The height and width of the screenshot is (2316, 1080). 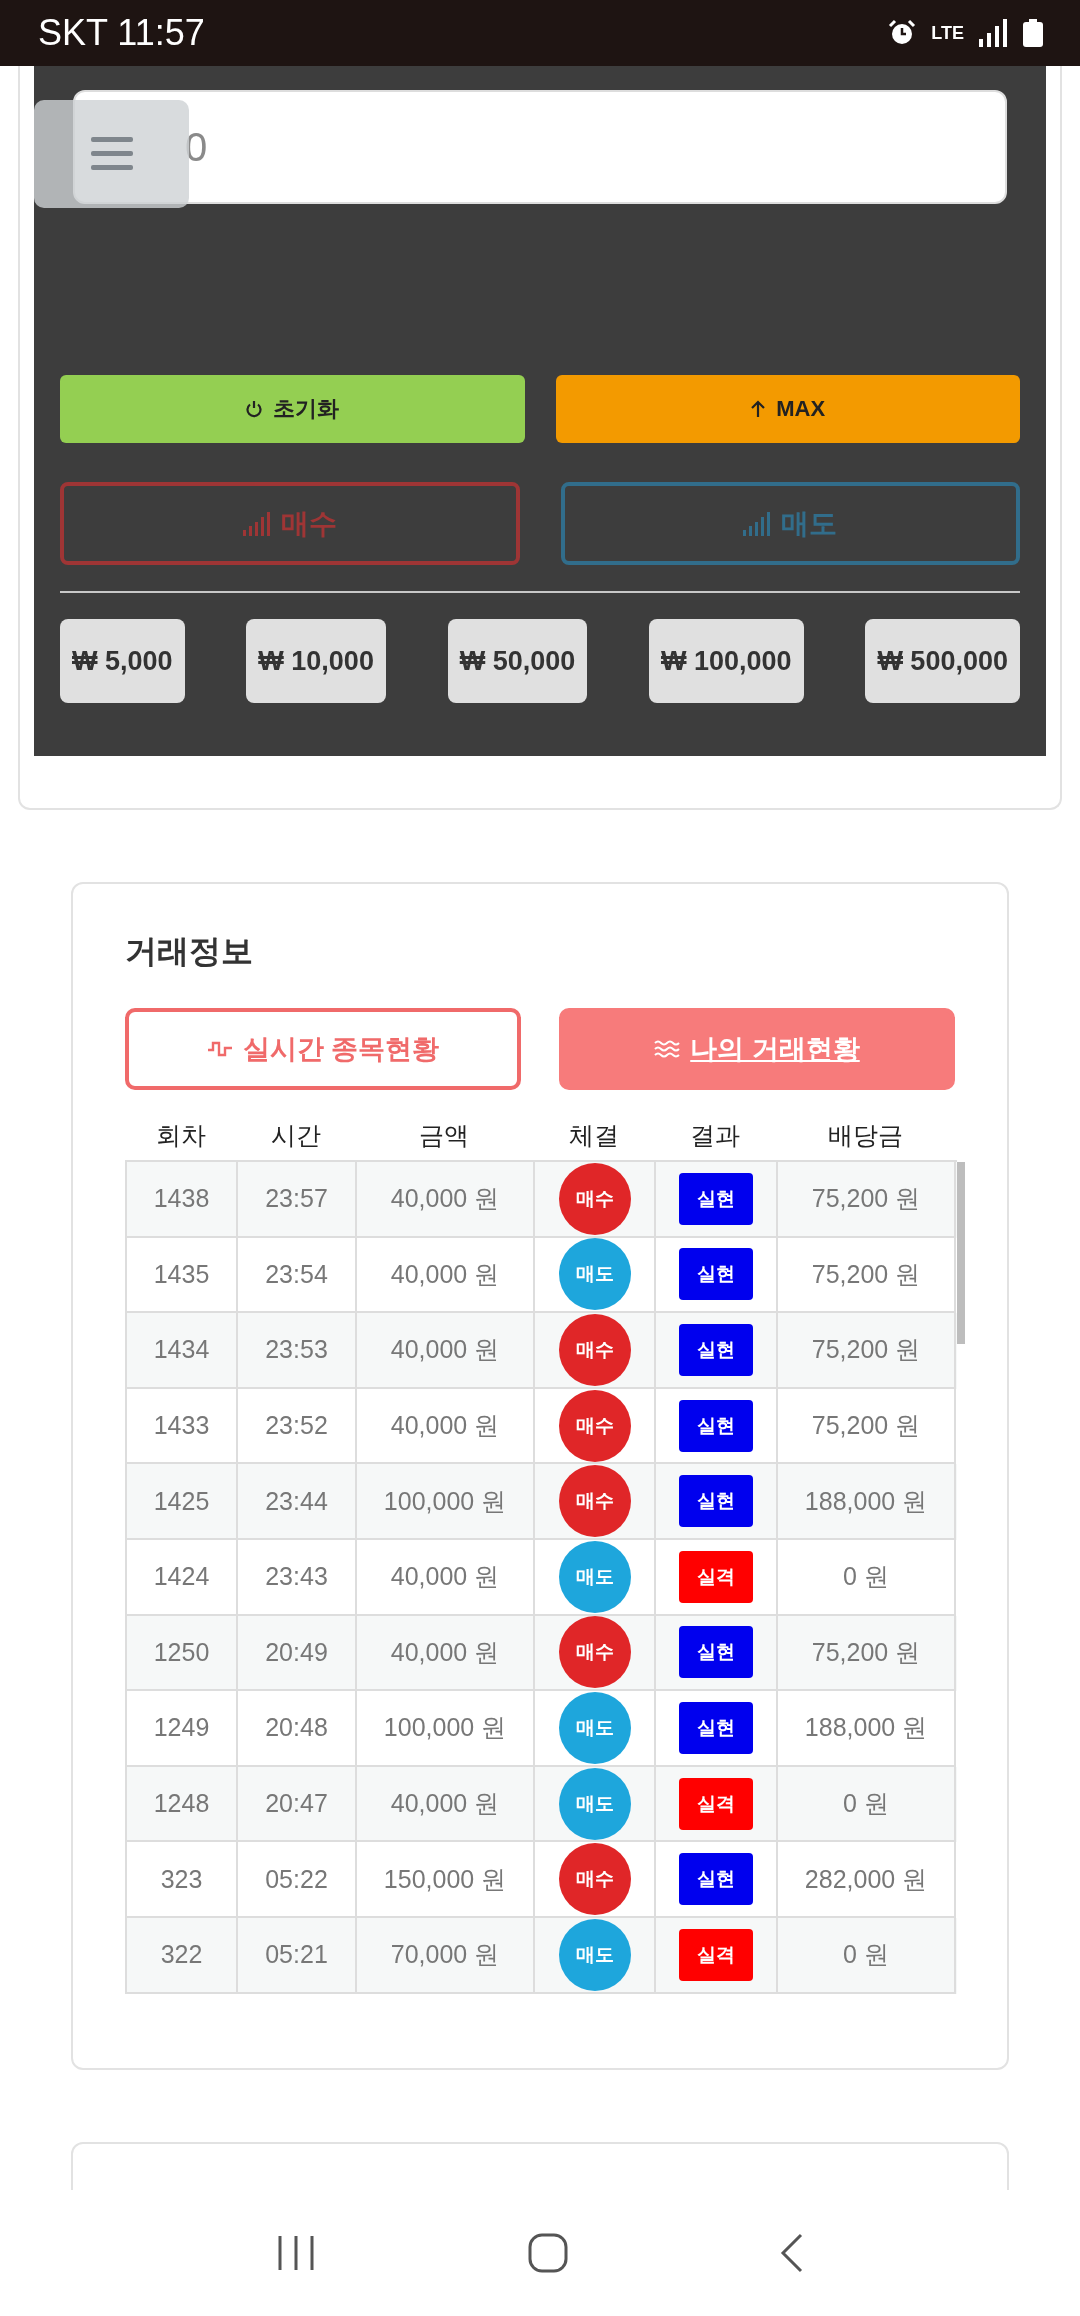 I want to click on table-cell: 100,000 원, so click(x=446, y=1502).